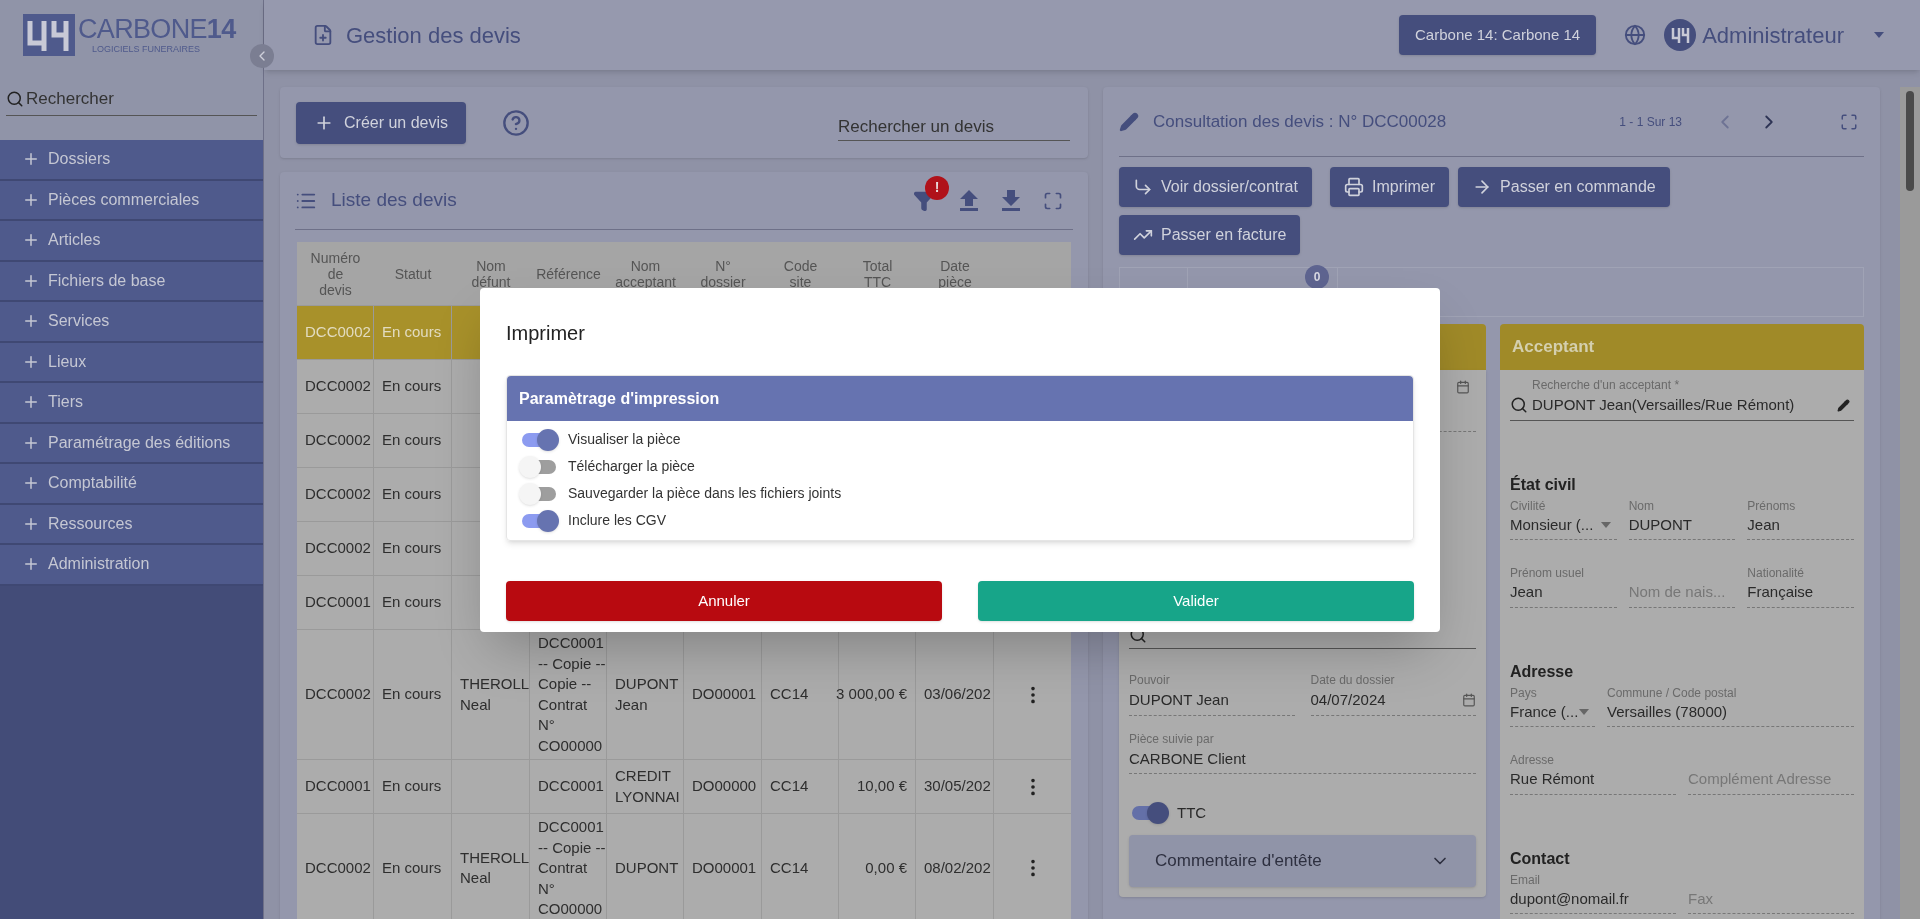  Describe the element at coordinates (1553, 779) in the screenshot. I see `field-value: Rue Rémont` at that location.